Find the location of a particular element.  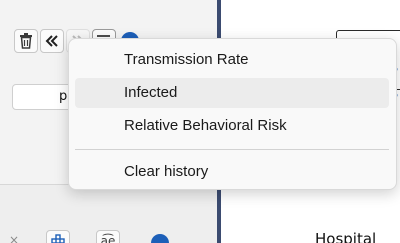

rename-icon: a͡e is located at coordinates (108, 238).